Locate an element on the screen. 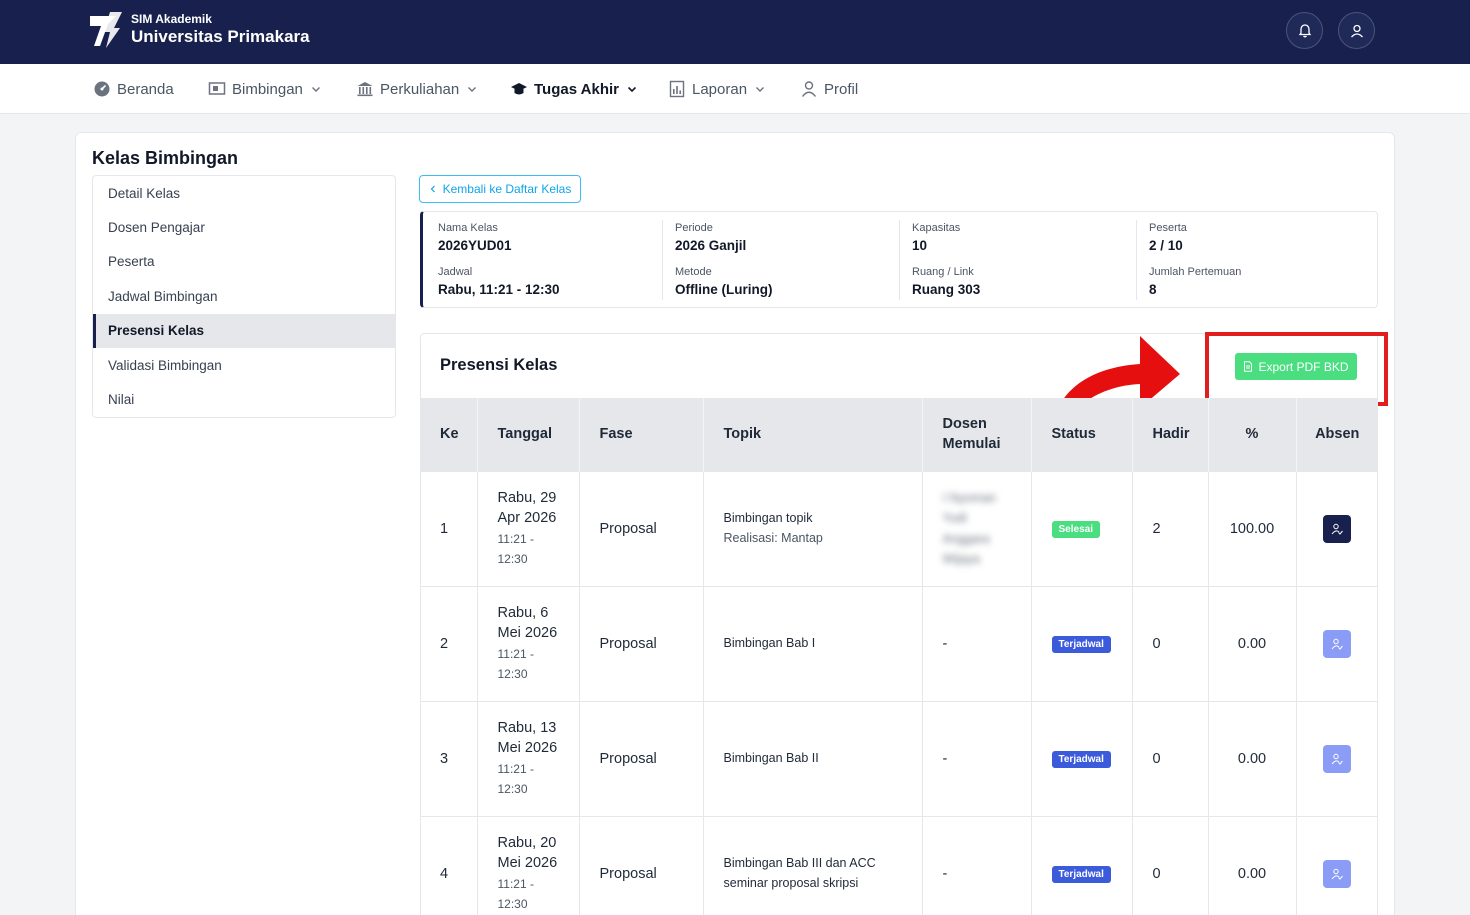  back-to-class-list-button: Kembali ke Daftar Kelas is located at coordinates (500, 189).